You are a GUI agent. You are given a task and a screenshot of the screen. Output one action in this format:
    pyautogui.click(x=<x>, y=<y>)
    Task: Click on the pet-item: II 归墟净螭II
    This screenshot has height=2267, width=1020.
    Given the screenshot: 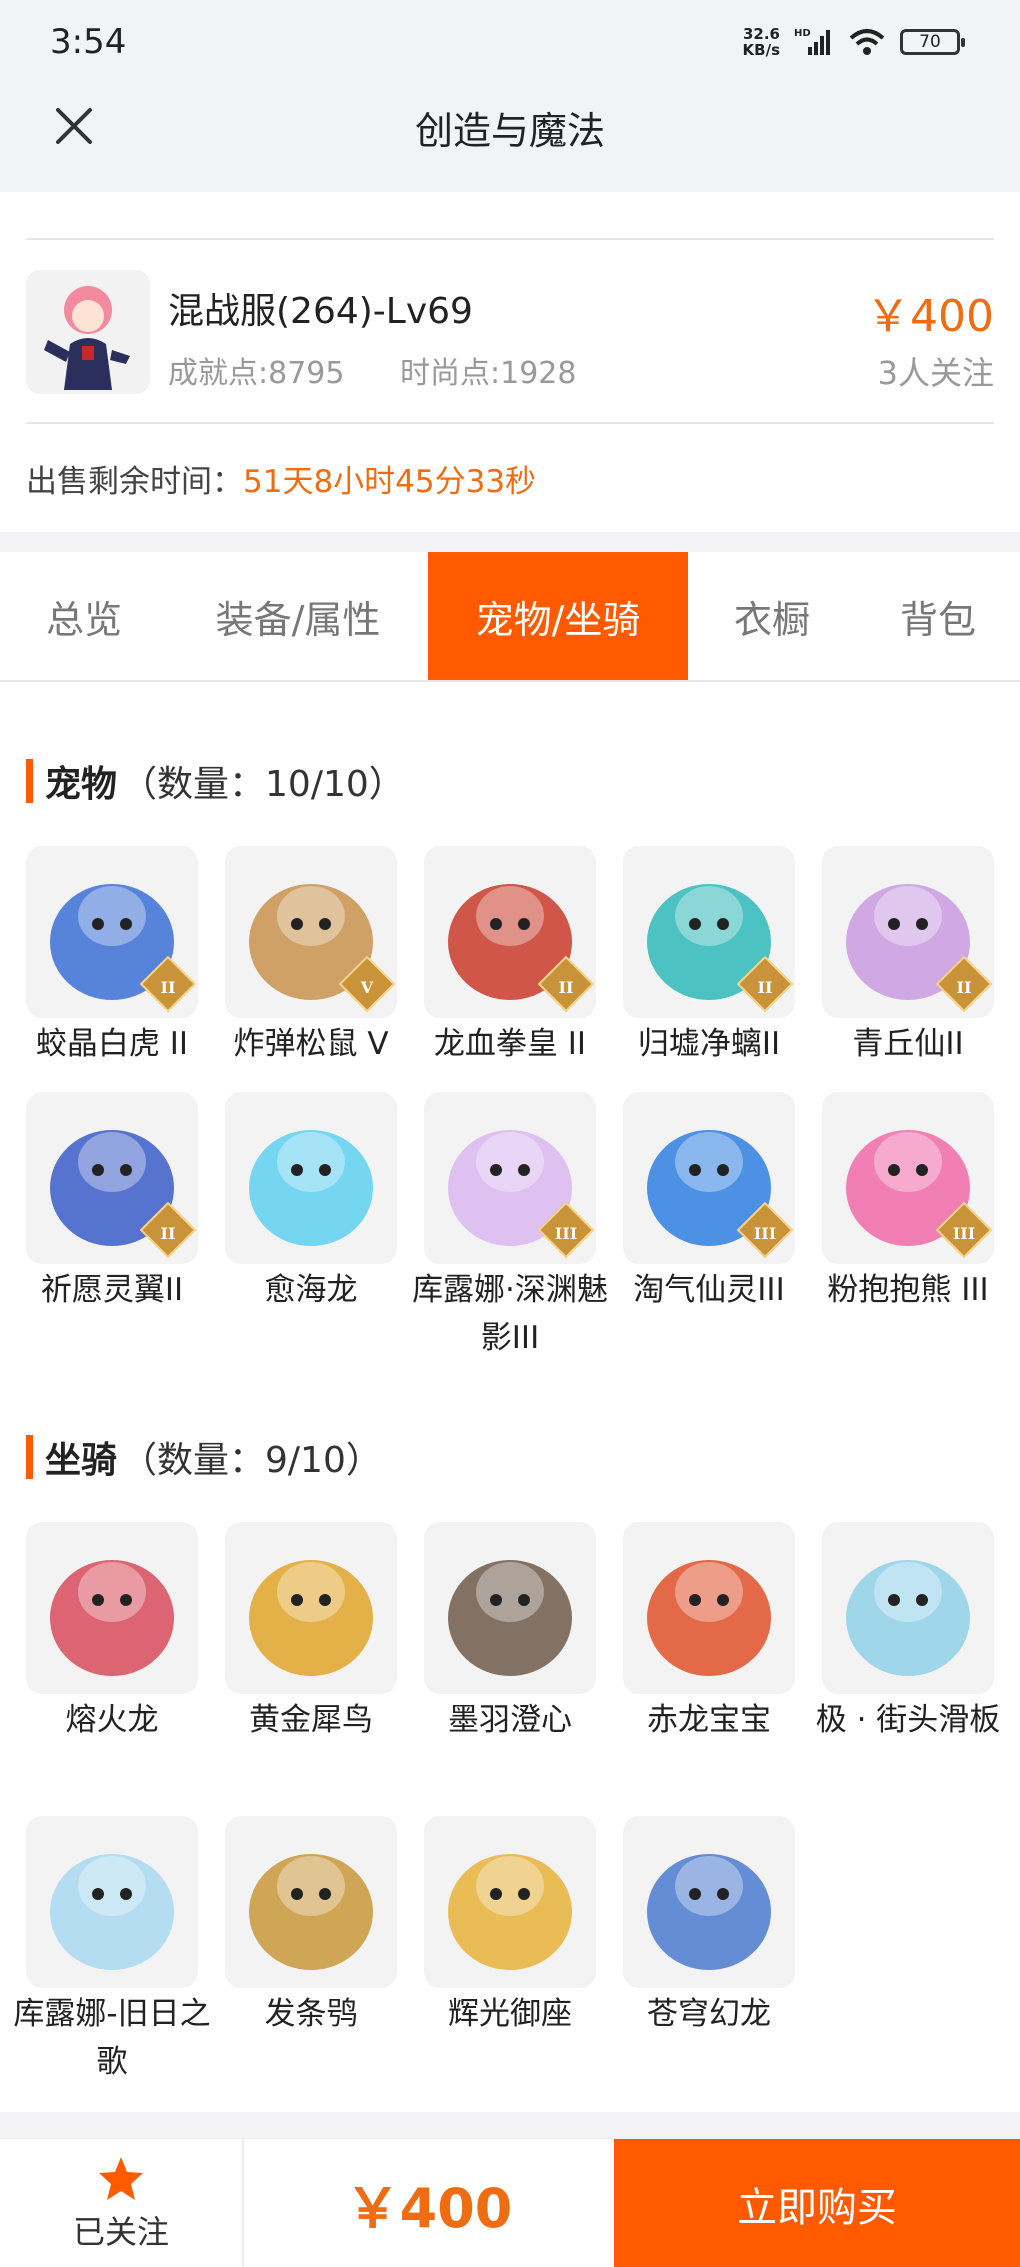 What is the action you would take?
    pyautogui.click(x=709, y=957)
    